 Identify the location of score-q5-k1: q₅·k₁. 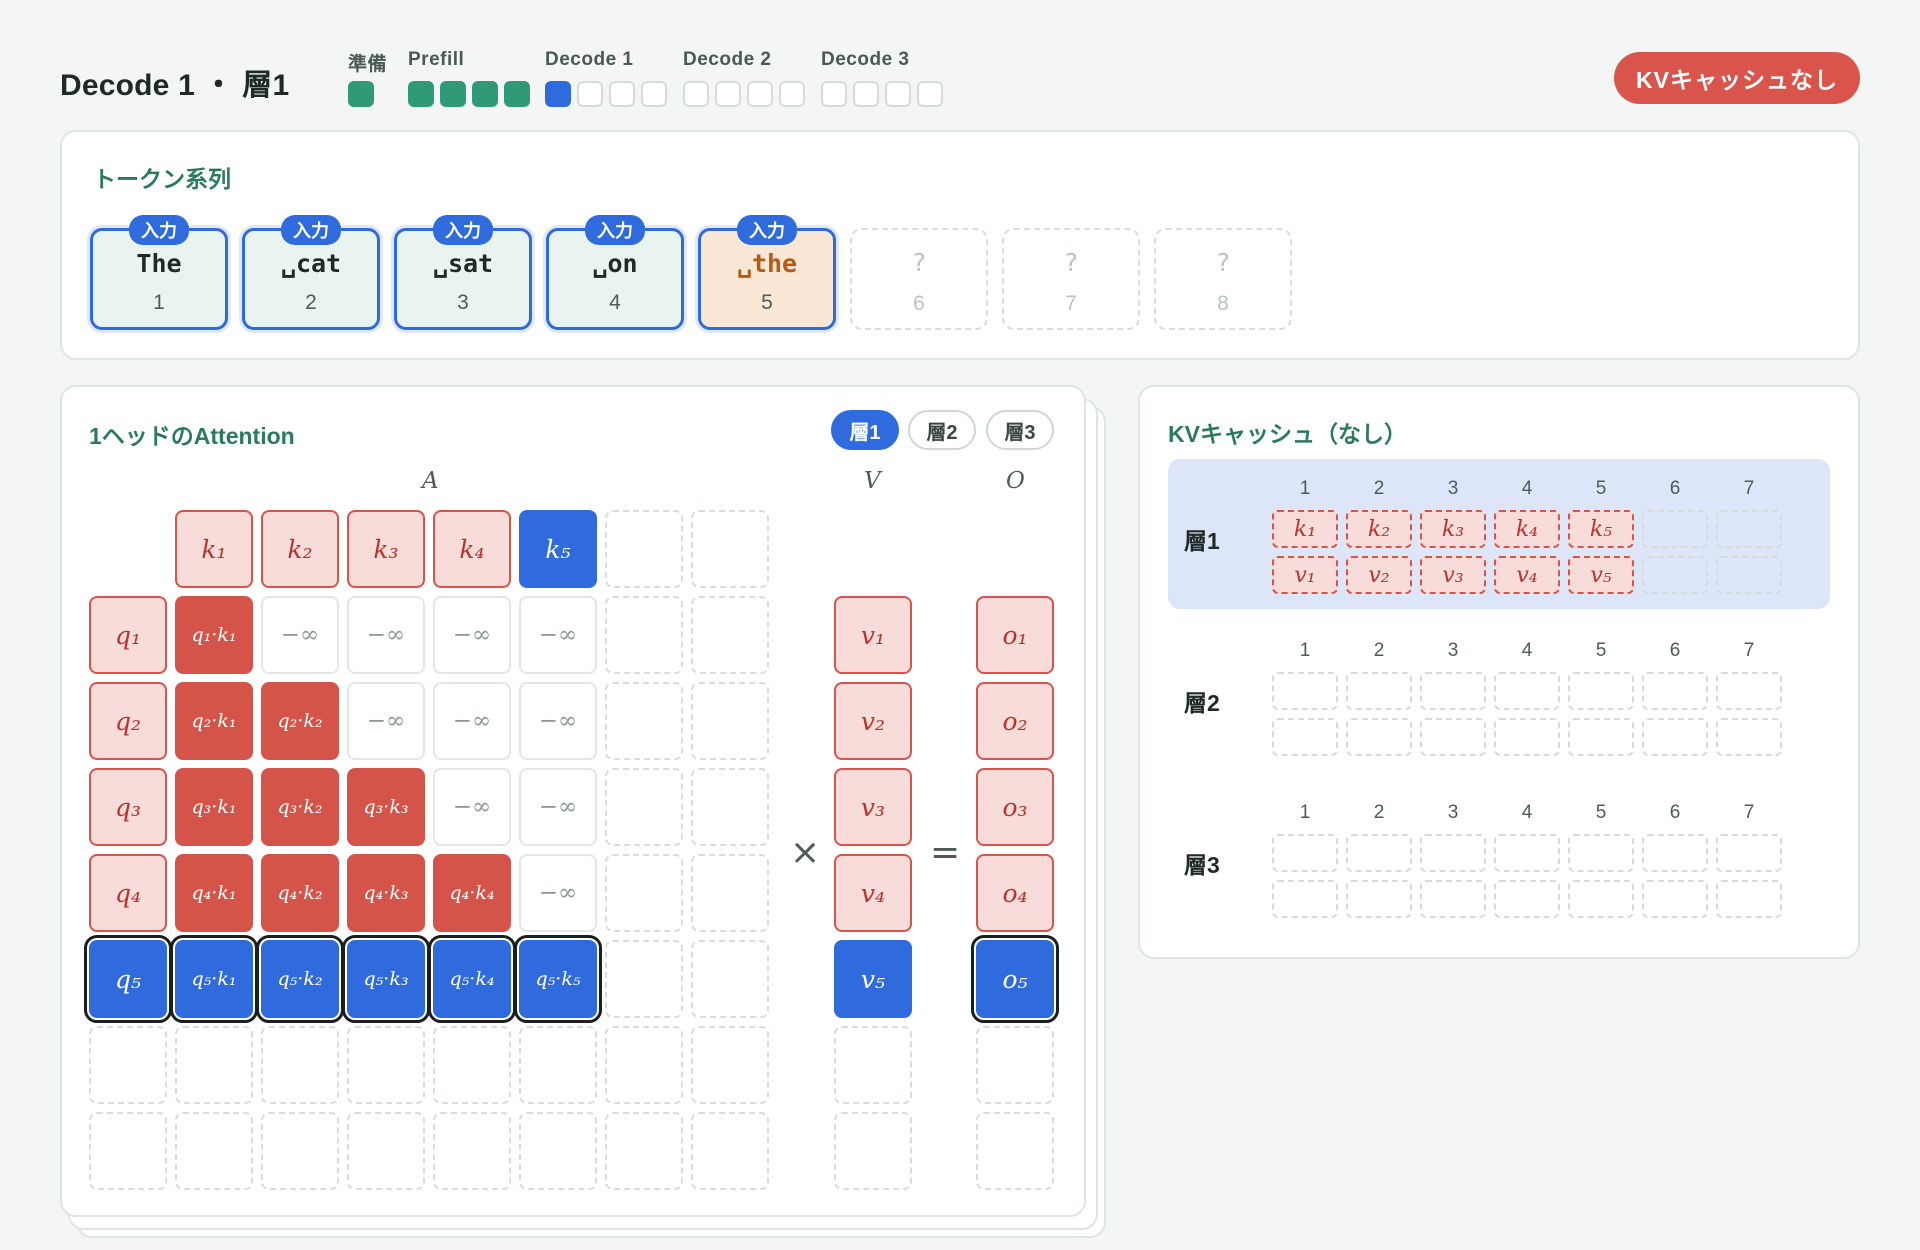
(214, 979).